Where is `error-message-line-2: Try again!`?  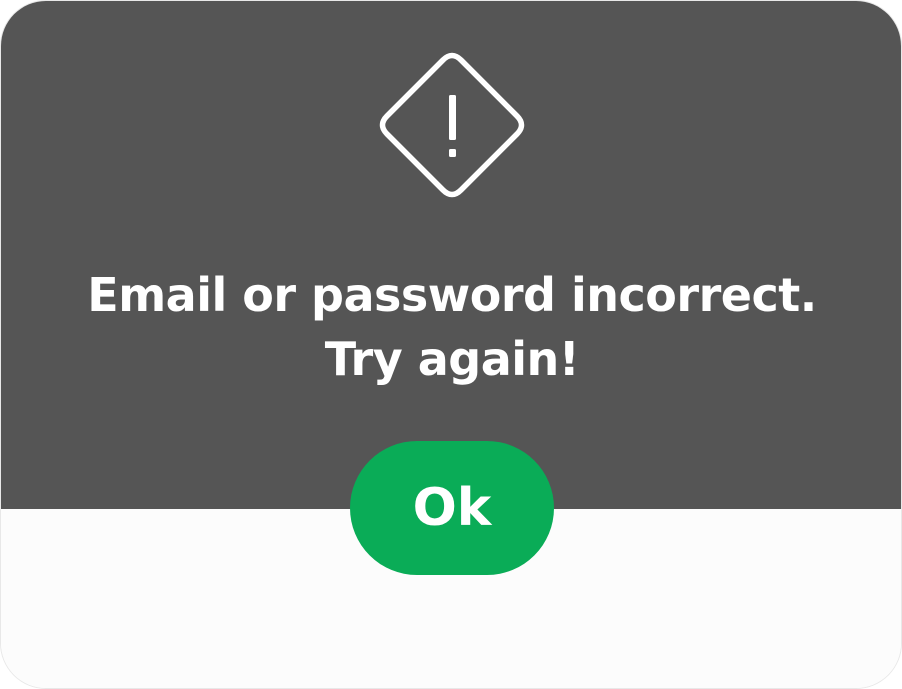
error-message-line-2: Try again! is located at coordinates (452, 359).